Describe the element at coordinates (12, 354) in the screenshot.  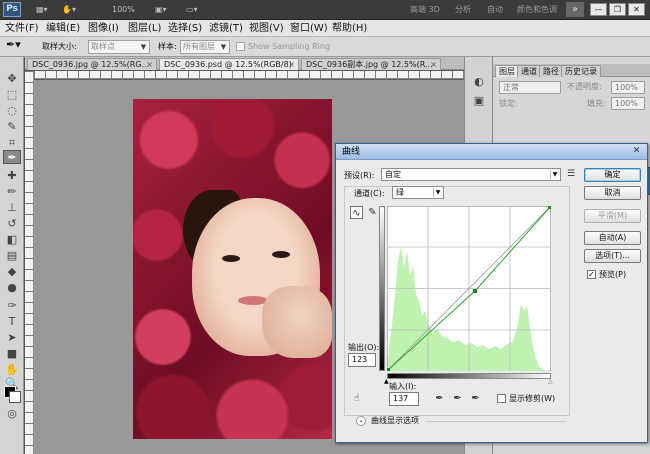
I see `shape-tool-icon: ■` at that location.